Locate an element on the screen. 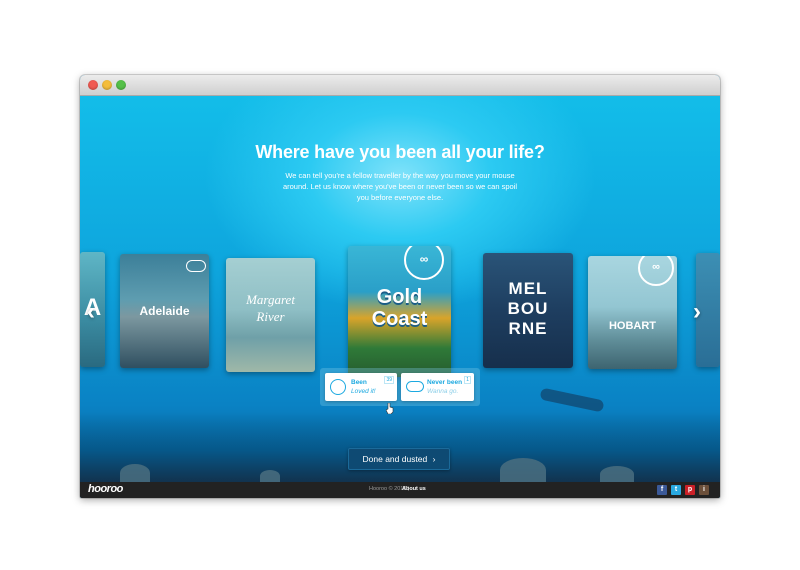 This screenshot has width=800, height=570. done-and-dusted-button: Done and dusted › is located at coordinates (399, 459).